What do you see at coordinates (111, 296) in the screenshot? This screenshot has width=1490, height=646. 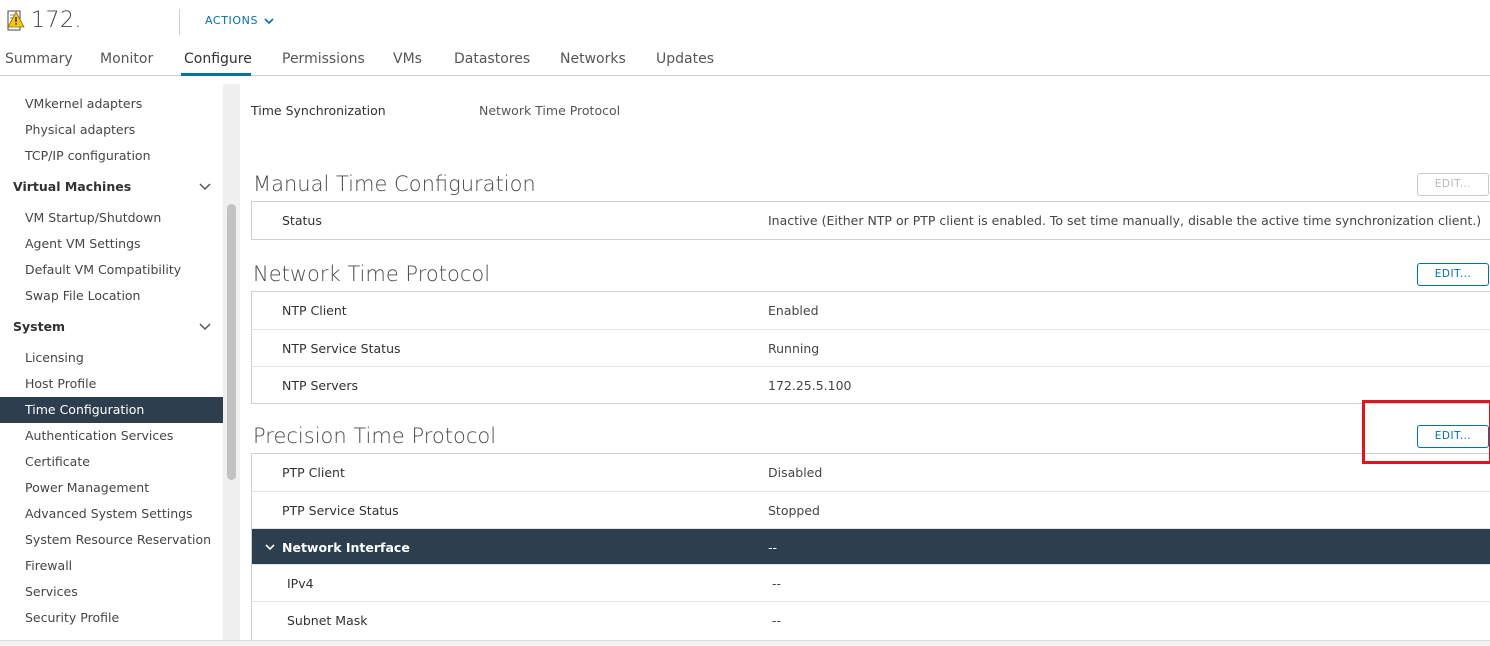 I see `sidebar-item-swap-file-location: Swap File Location` at bounding box center [111, 296].